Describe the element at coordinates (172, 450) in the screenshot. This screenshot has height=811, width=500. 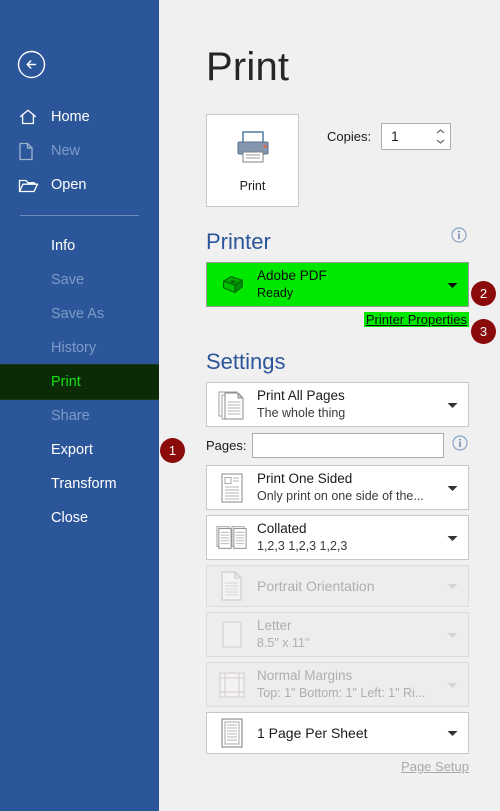
I see `callout-badge-1: 1` at that location.